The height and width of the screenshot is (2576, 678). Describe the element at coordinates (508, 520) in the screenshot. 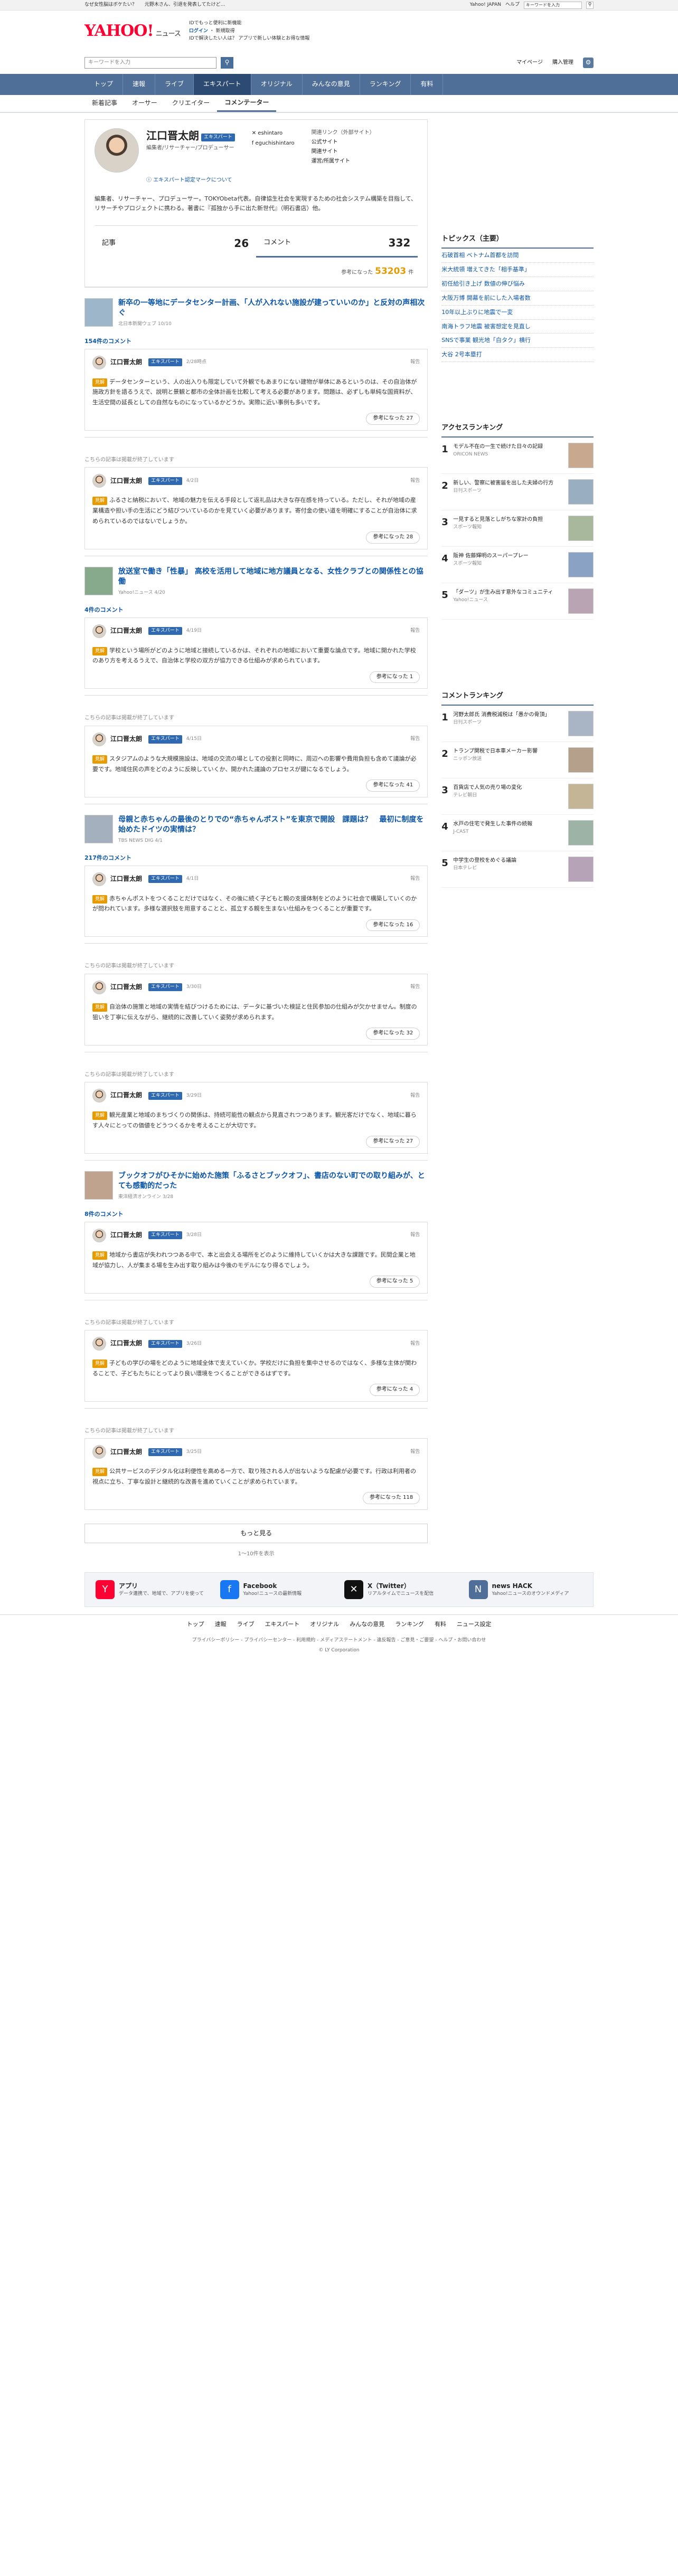

I see `ranking-title: 一見すると見落としがちな家計の負担` at that location.